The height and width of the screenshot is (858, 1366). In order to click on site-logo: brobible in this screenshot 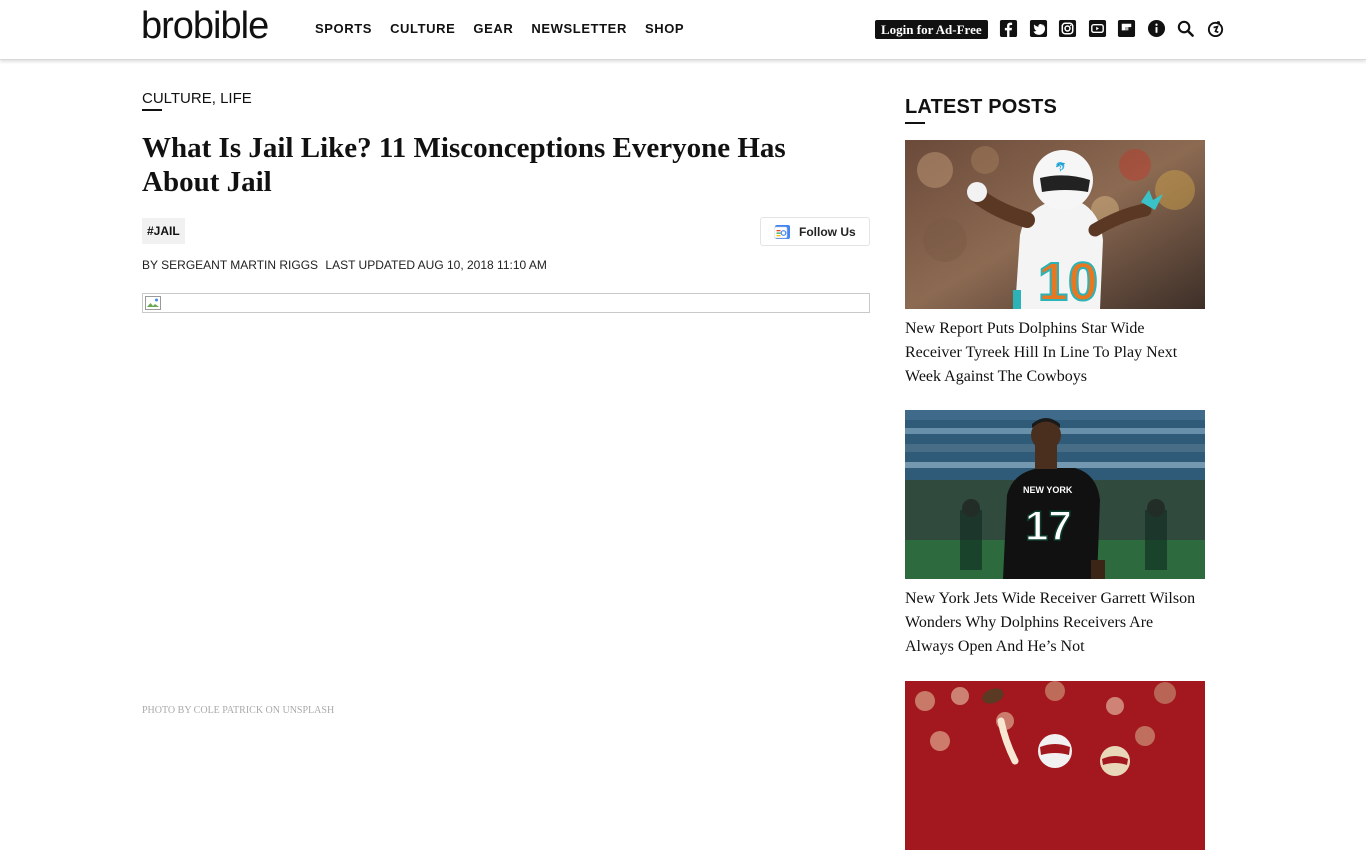, I will do `click(205, 26)`.